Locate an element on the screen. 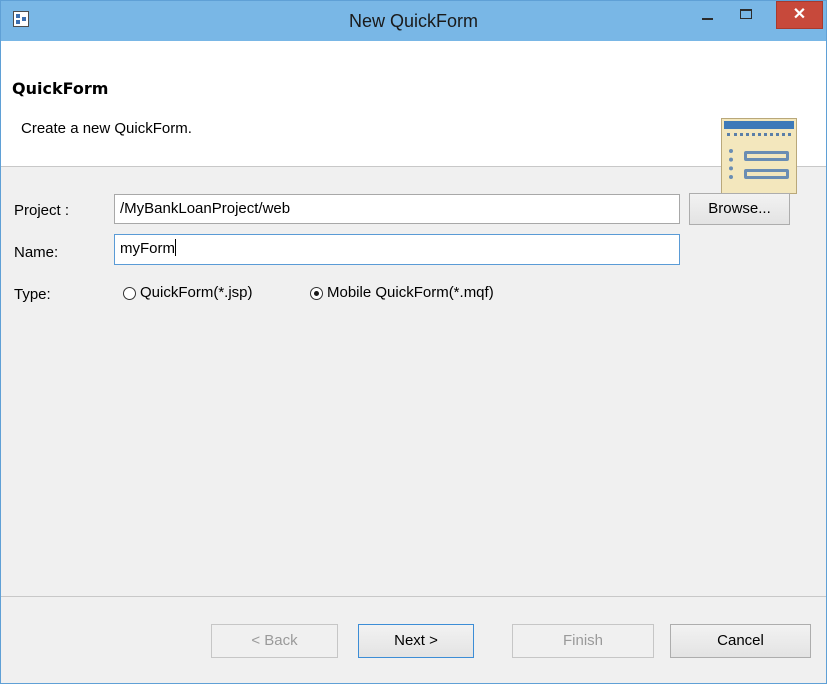 Image resolution: width=827 pixels, height=684 pixels. radio-label: QuickForm(*.jsp) is located at coordinates (196, 292).